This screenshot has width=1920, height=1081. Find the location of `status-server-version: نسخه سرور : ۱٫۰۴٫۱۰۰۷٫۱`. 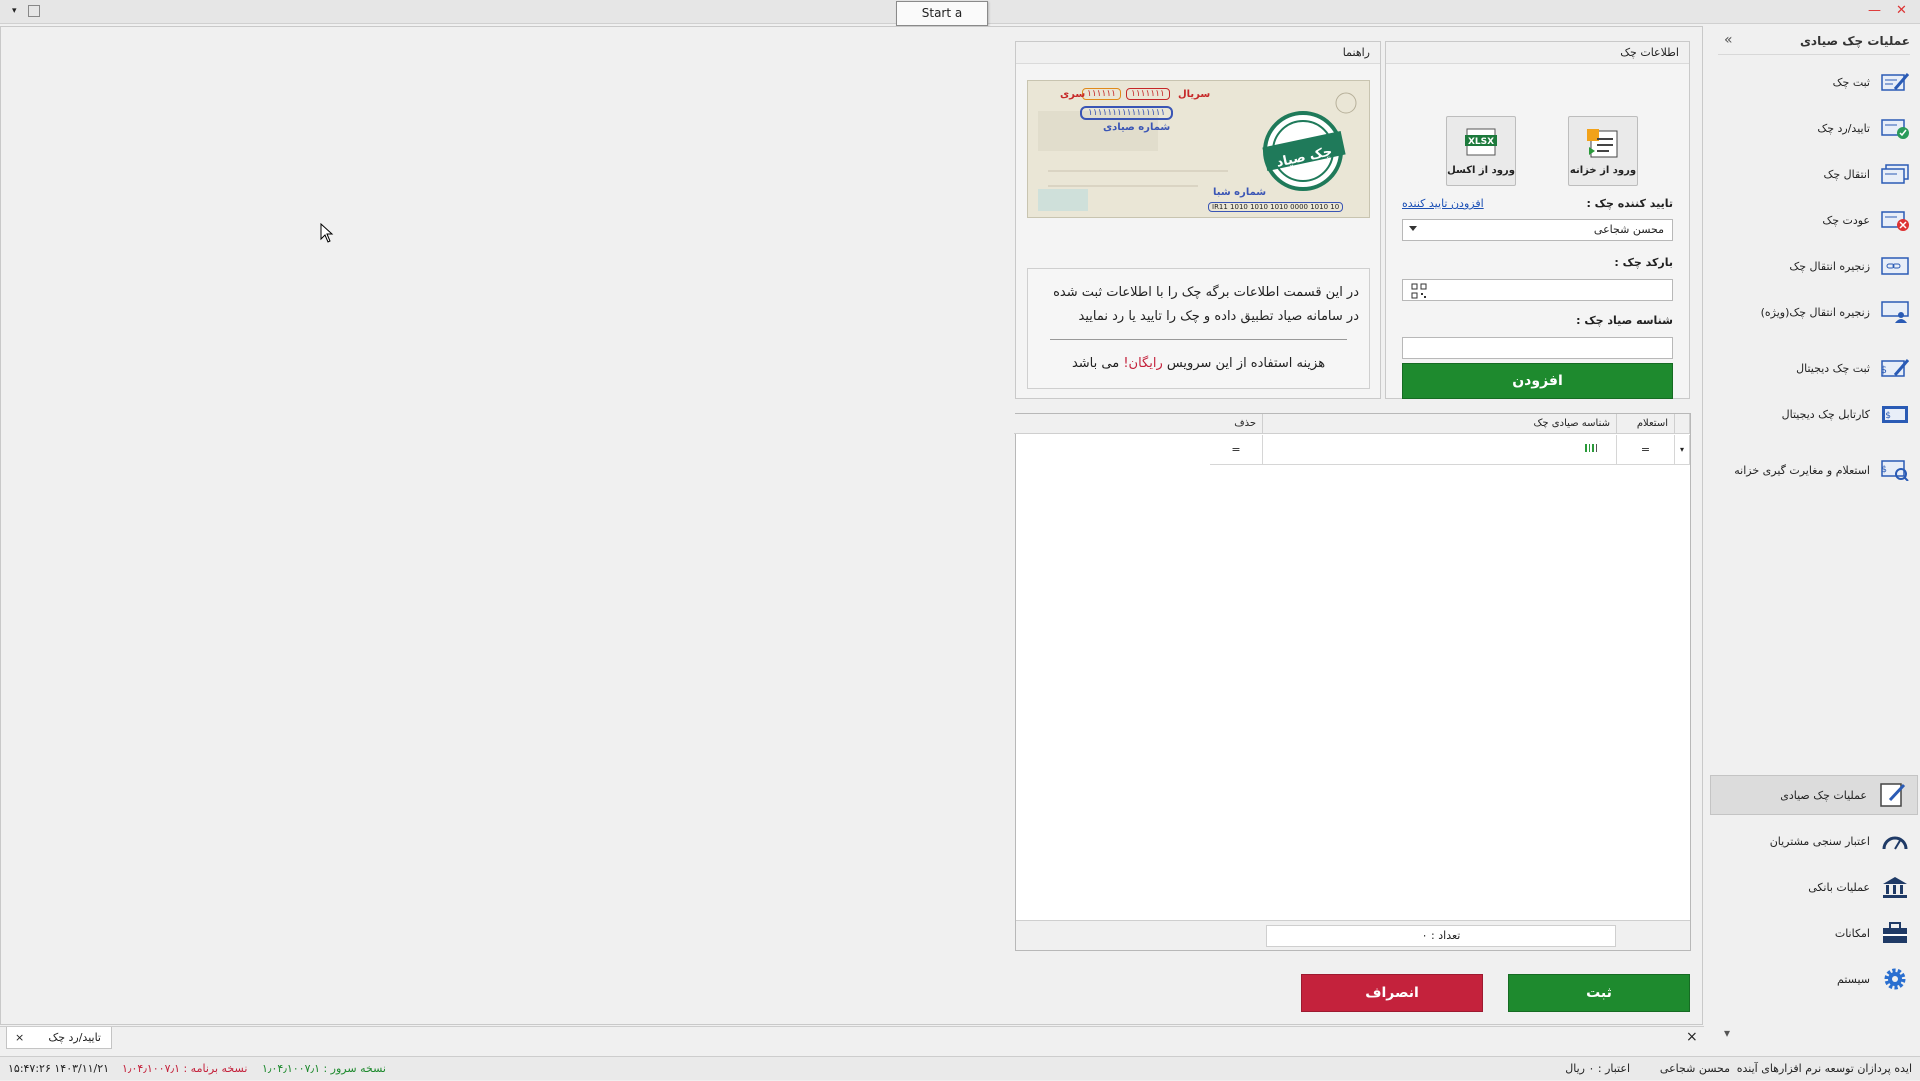

status-server-version: نسخه سرور : ۱٫۰۴٫۱۰۰۷٫۱ is located at coordinates (324, 1068).